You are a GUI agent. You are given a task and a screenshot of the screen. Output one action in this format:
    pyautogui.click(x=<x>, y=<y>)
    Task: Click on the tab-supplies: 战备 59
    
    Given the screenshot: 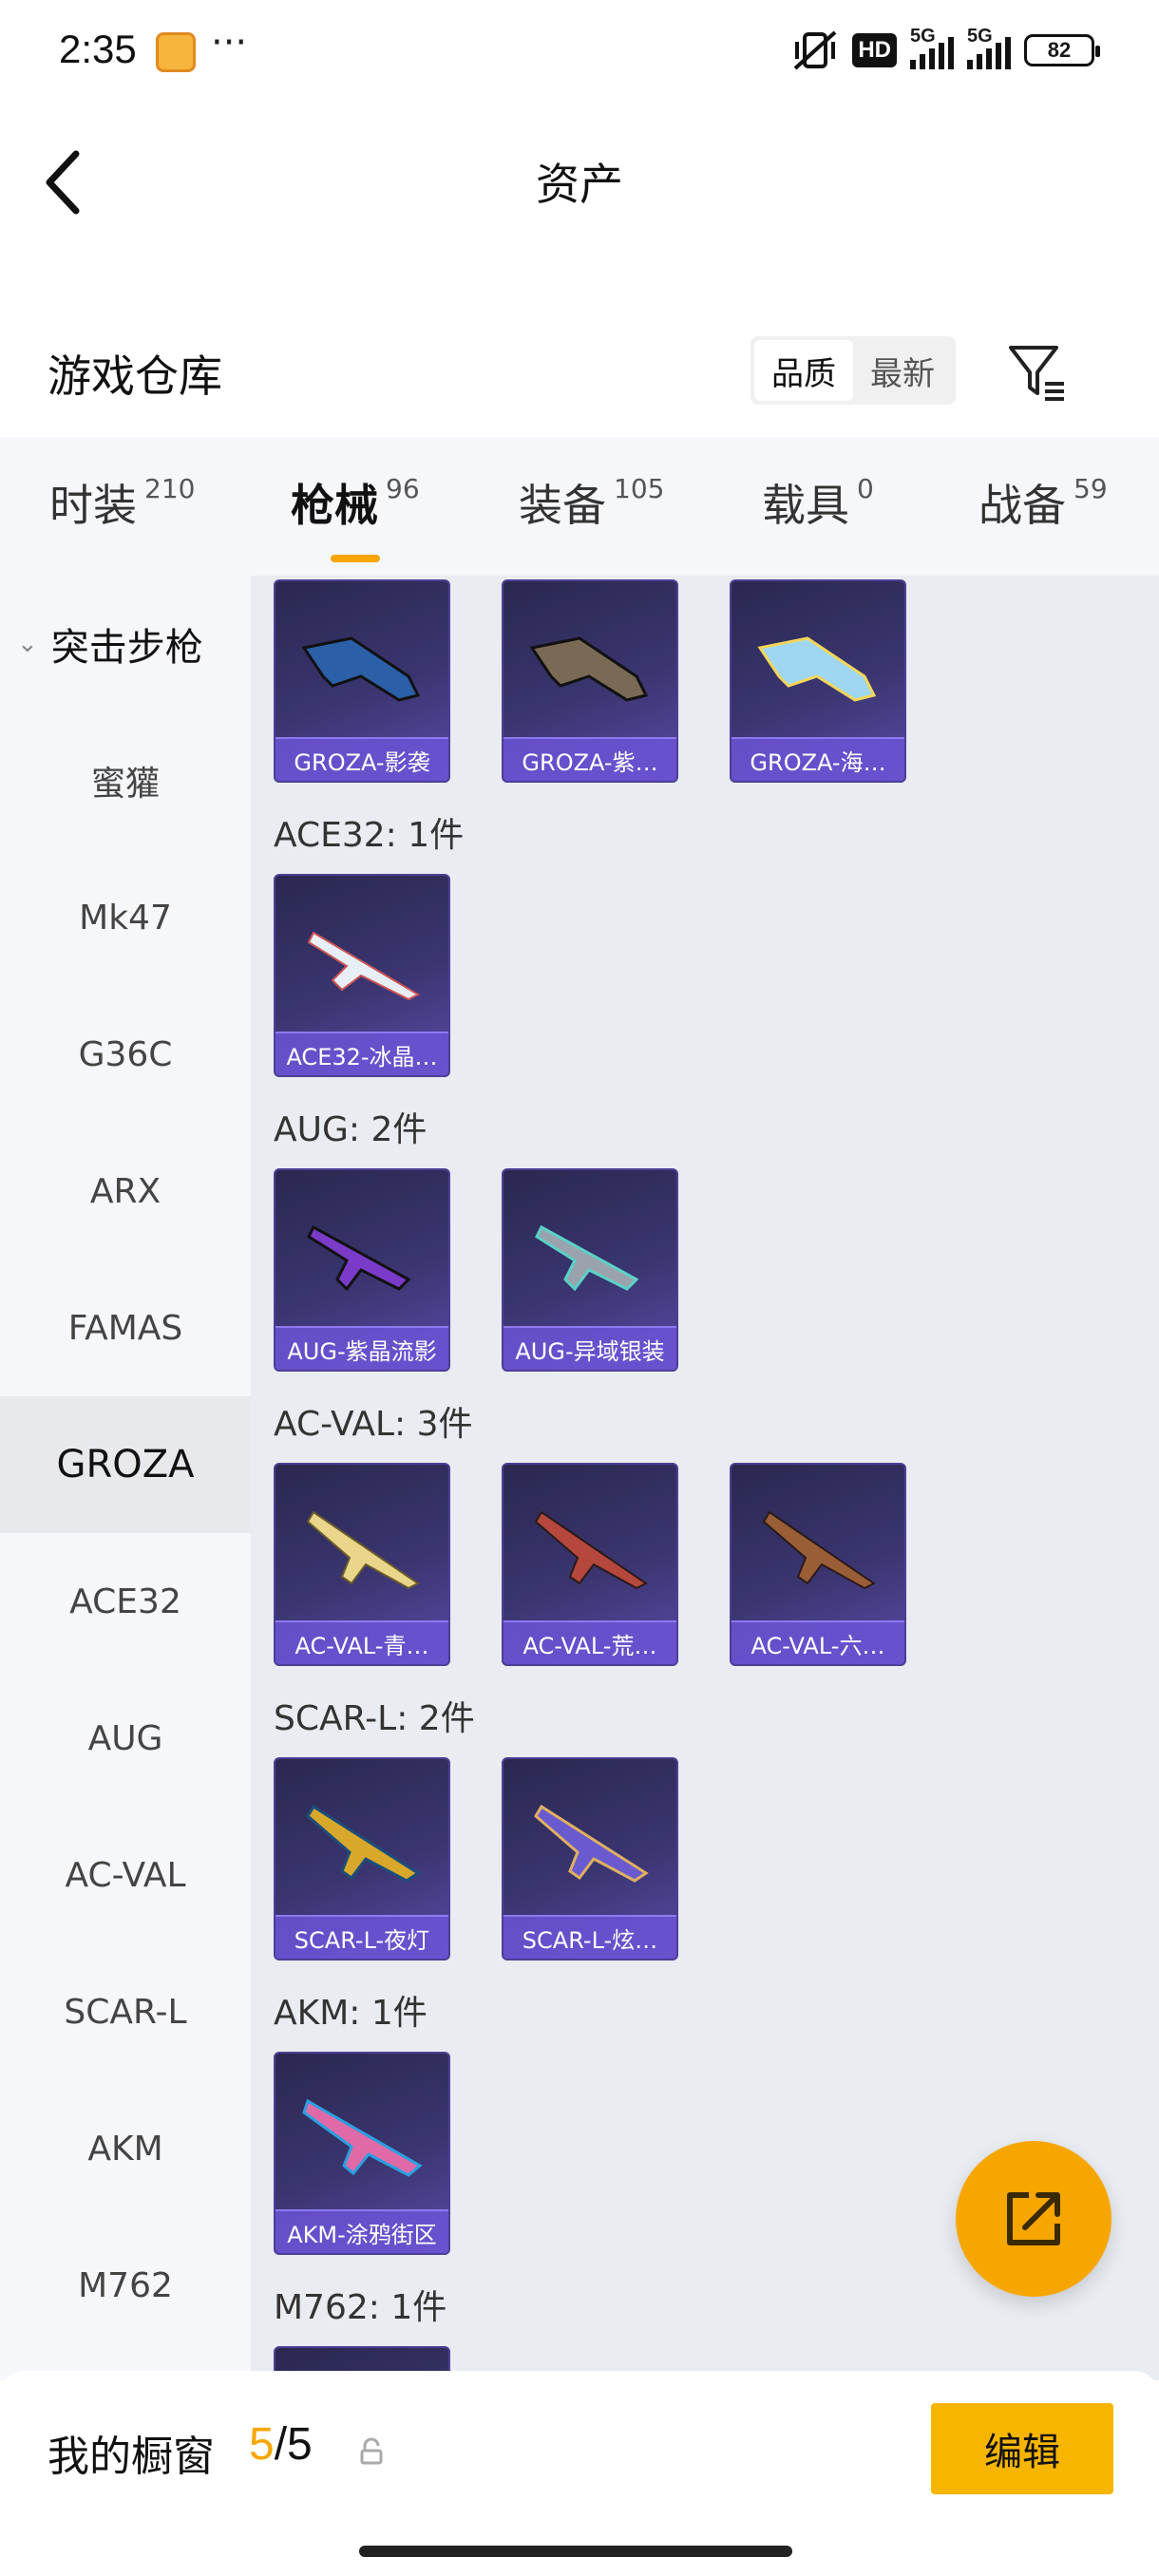 What is the action you would take?
    pyautogui.click(x=1043, y=502)
    